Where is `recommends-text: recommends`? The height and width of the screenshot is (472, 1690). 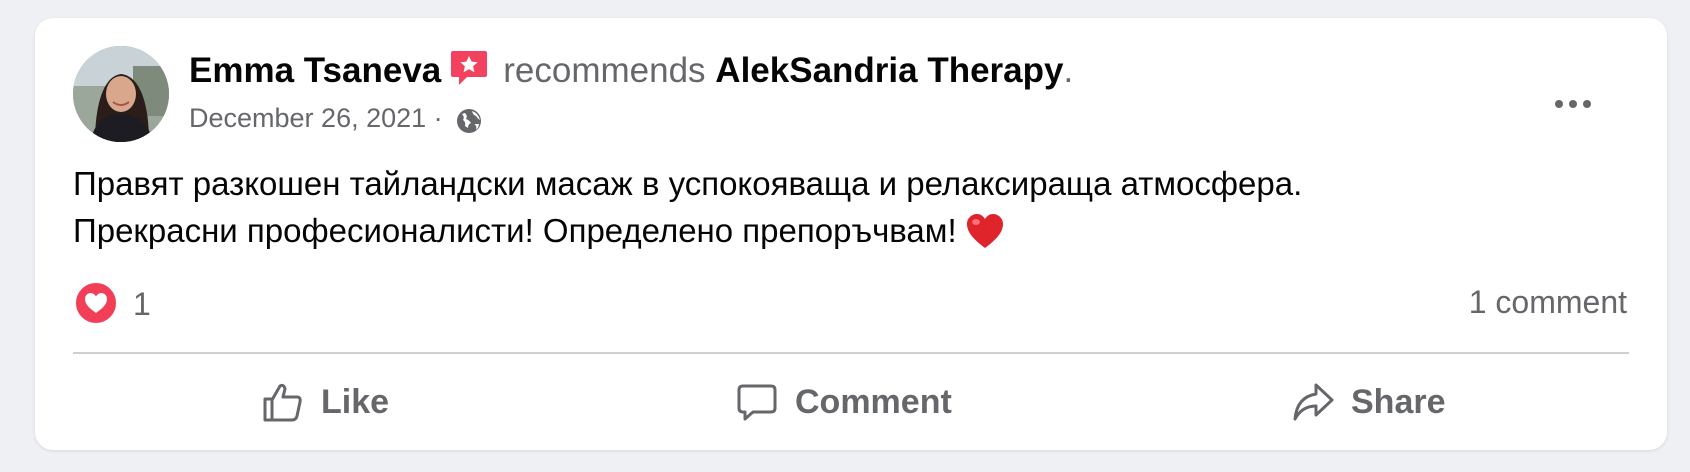
recommends-text: recommends is located at coordinates (604, 70).